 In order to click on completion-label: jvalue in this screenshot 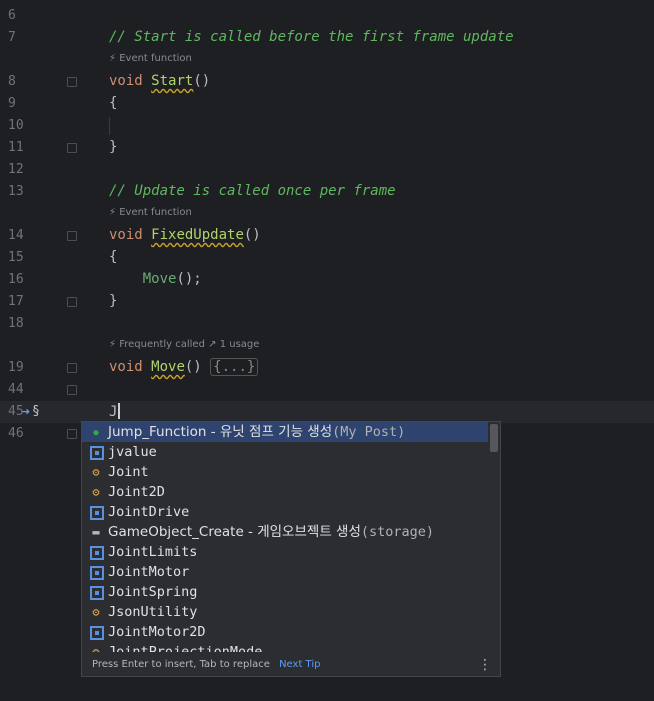, I will do `click(132, 452)`.